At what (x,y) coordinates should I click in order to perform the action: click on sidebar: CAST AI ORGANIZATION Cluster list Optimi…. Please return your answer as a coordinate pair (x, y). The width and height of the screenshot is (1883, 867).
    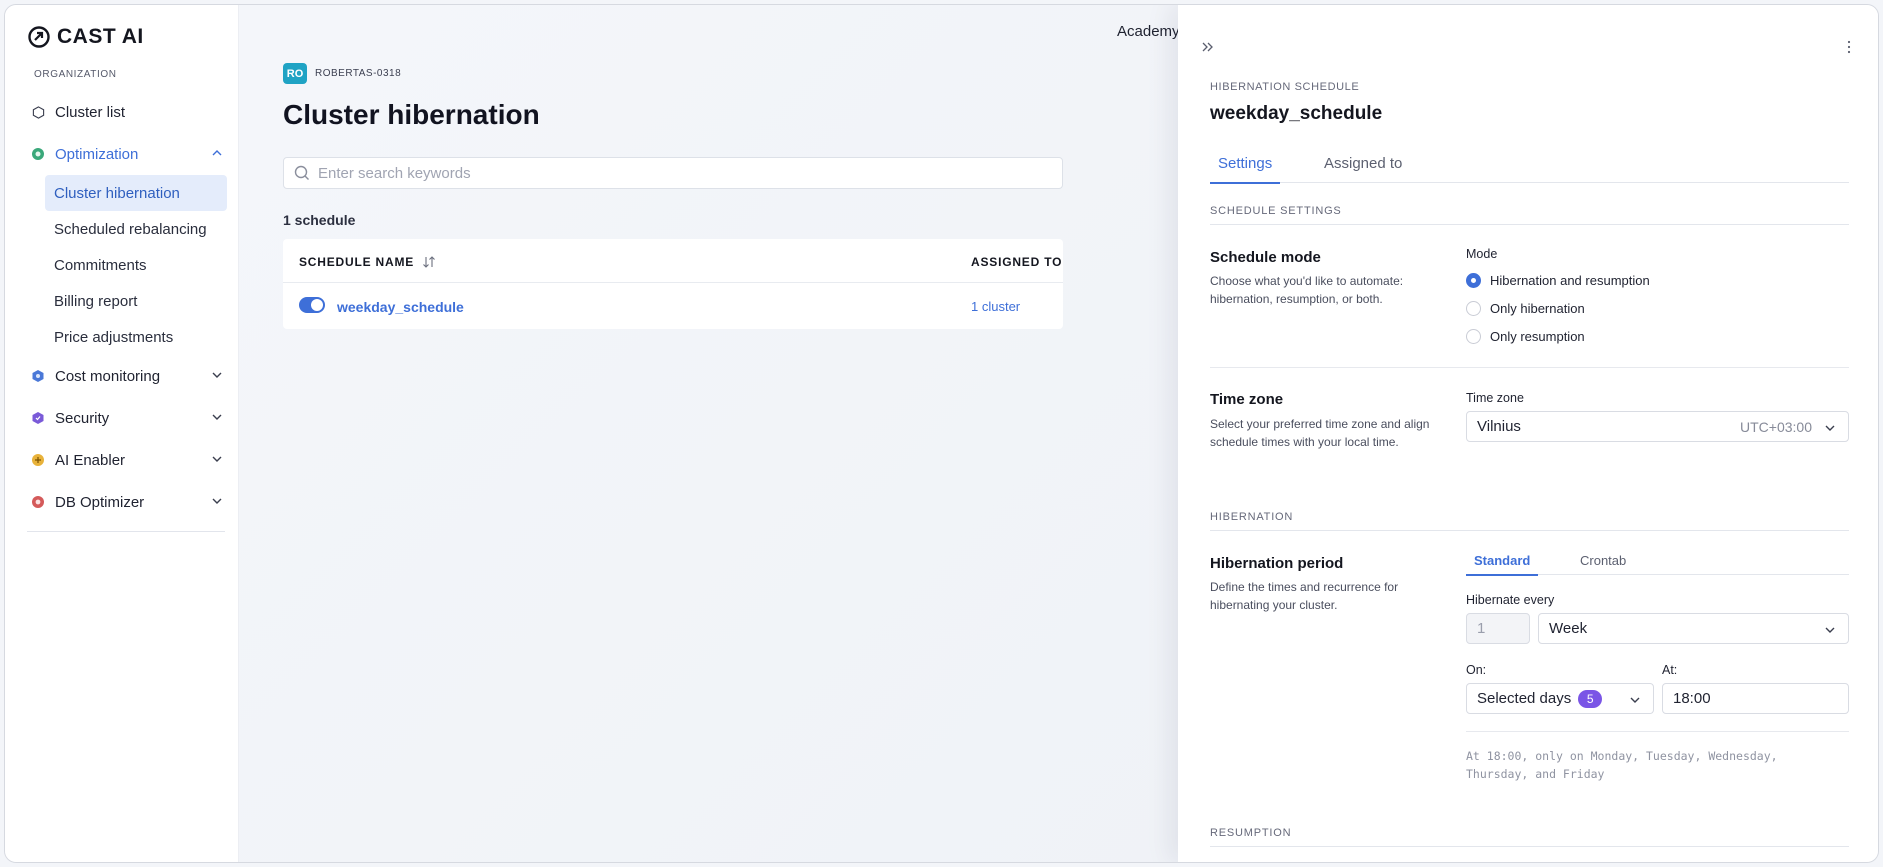
    Looking at the image, I should click on (122, 433).